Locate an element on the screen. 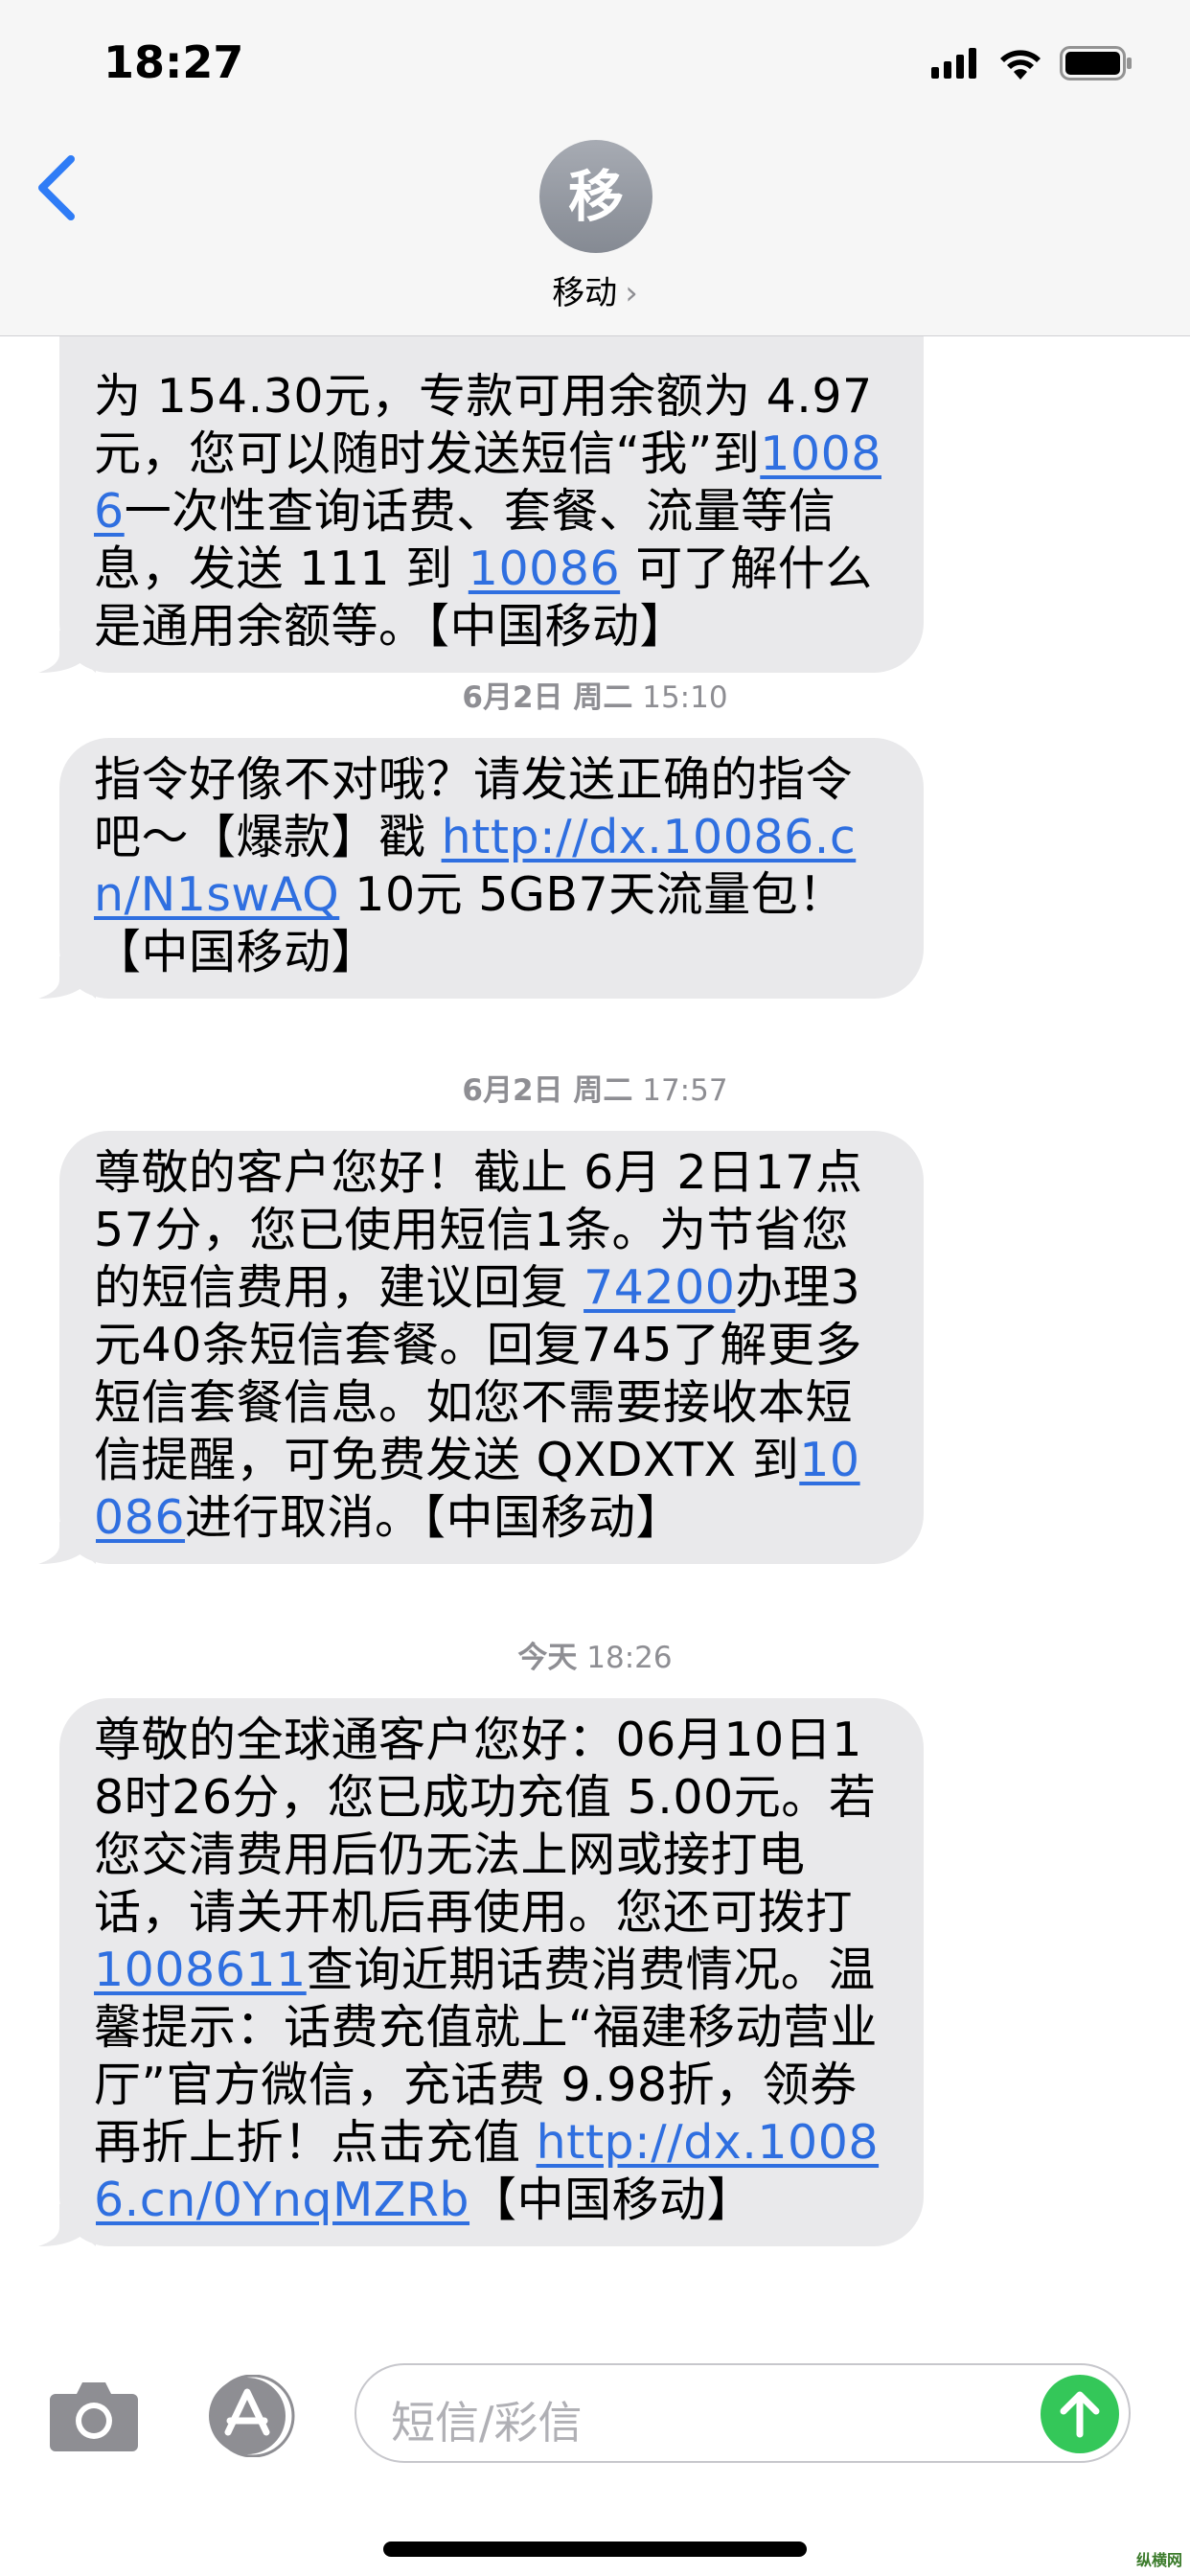  conversation-header: 18:27 移 移动 › is located at coordinates (595, 168).